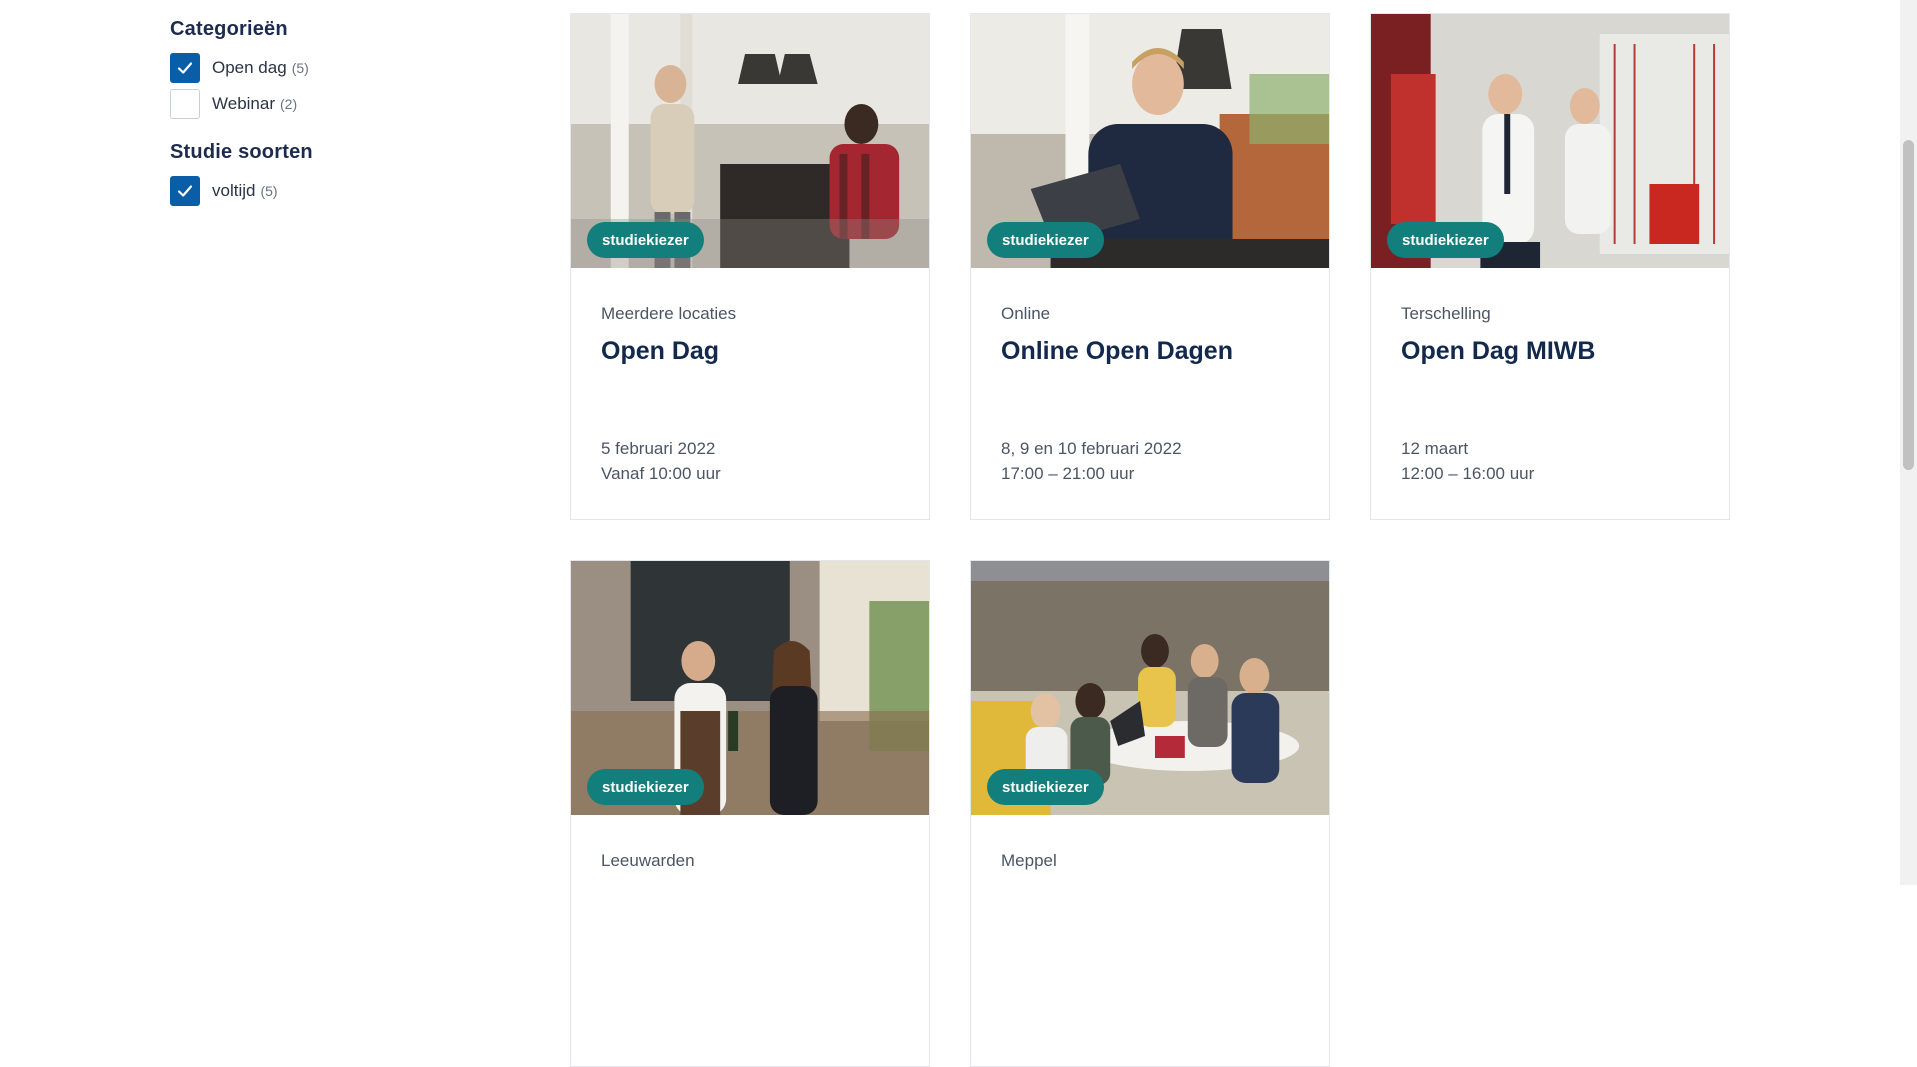 This screenshot has width=1917, height=1067. Describe the element at coordinates (1435, 448) in the screenshot. I see `event-date: 12 maart` at that location.